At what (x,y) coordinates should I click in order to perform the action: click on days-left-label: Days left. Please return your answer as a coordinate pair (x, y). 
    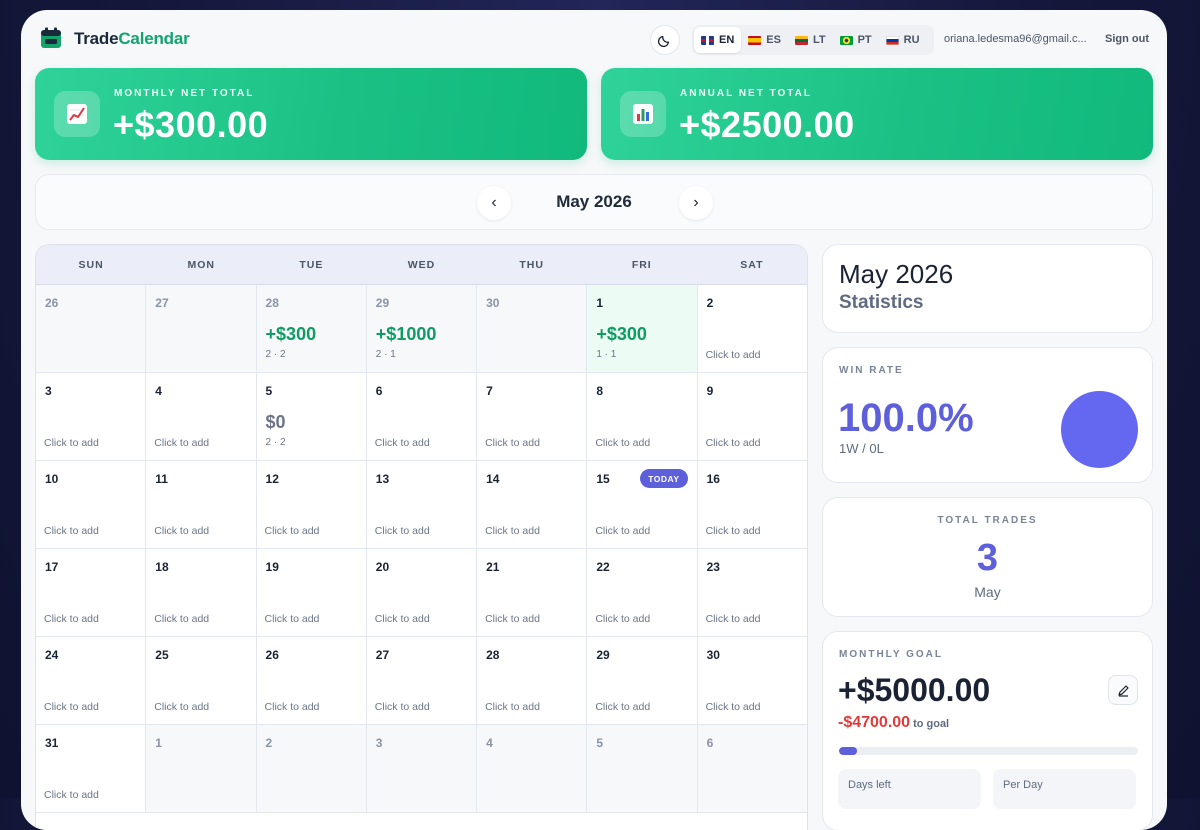
    Looking at the image, I should click on (869, 785).